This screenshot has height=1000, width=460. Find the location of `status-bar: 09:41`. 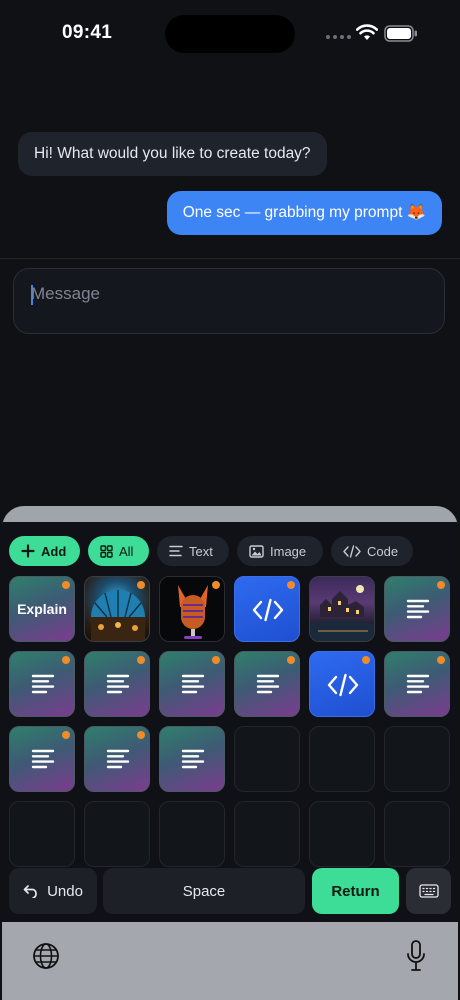

status-bar: 09:41 is located at coordinates (230, 35).